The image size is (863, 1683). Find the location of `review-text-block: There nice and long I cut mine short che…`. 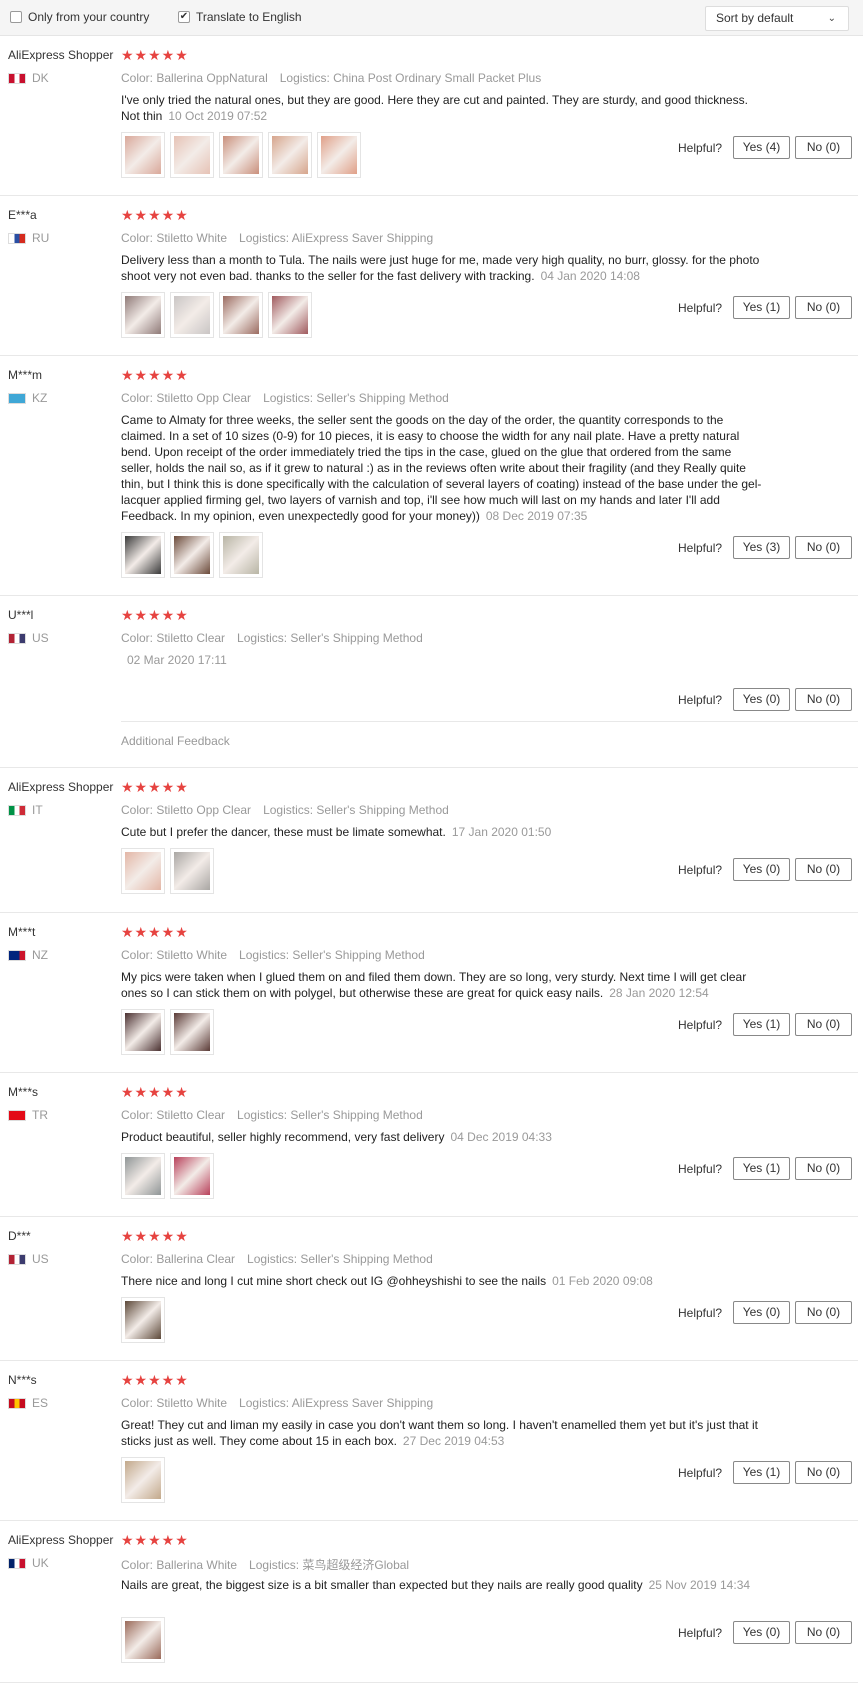

review-text-block: There nice and long I cut mine short che… is located at coordinates (443, 1281).